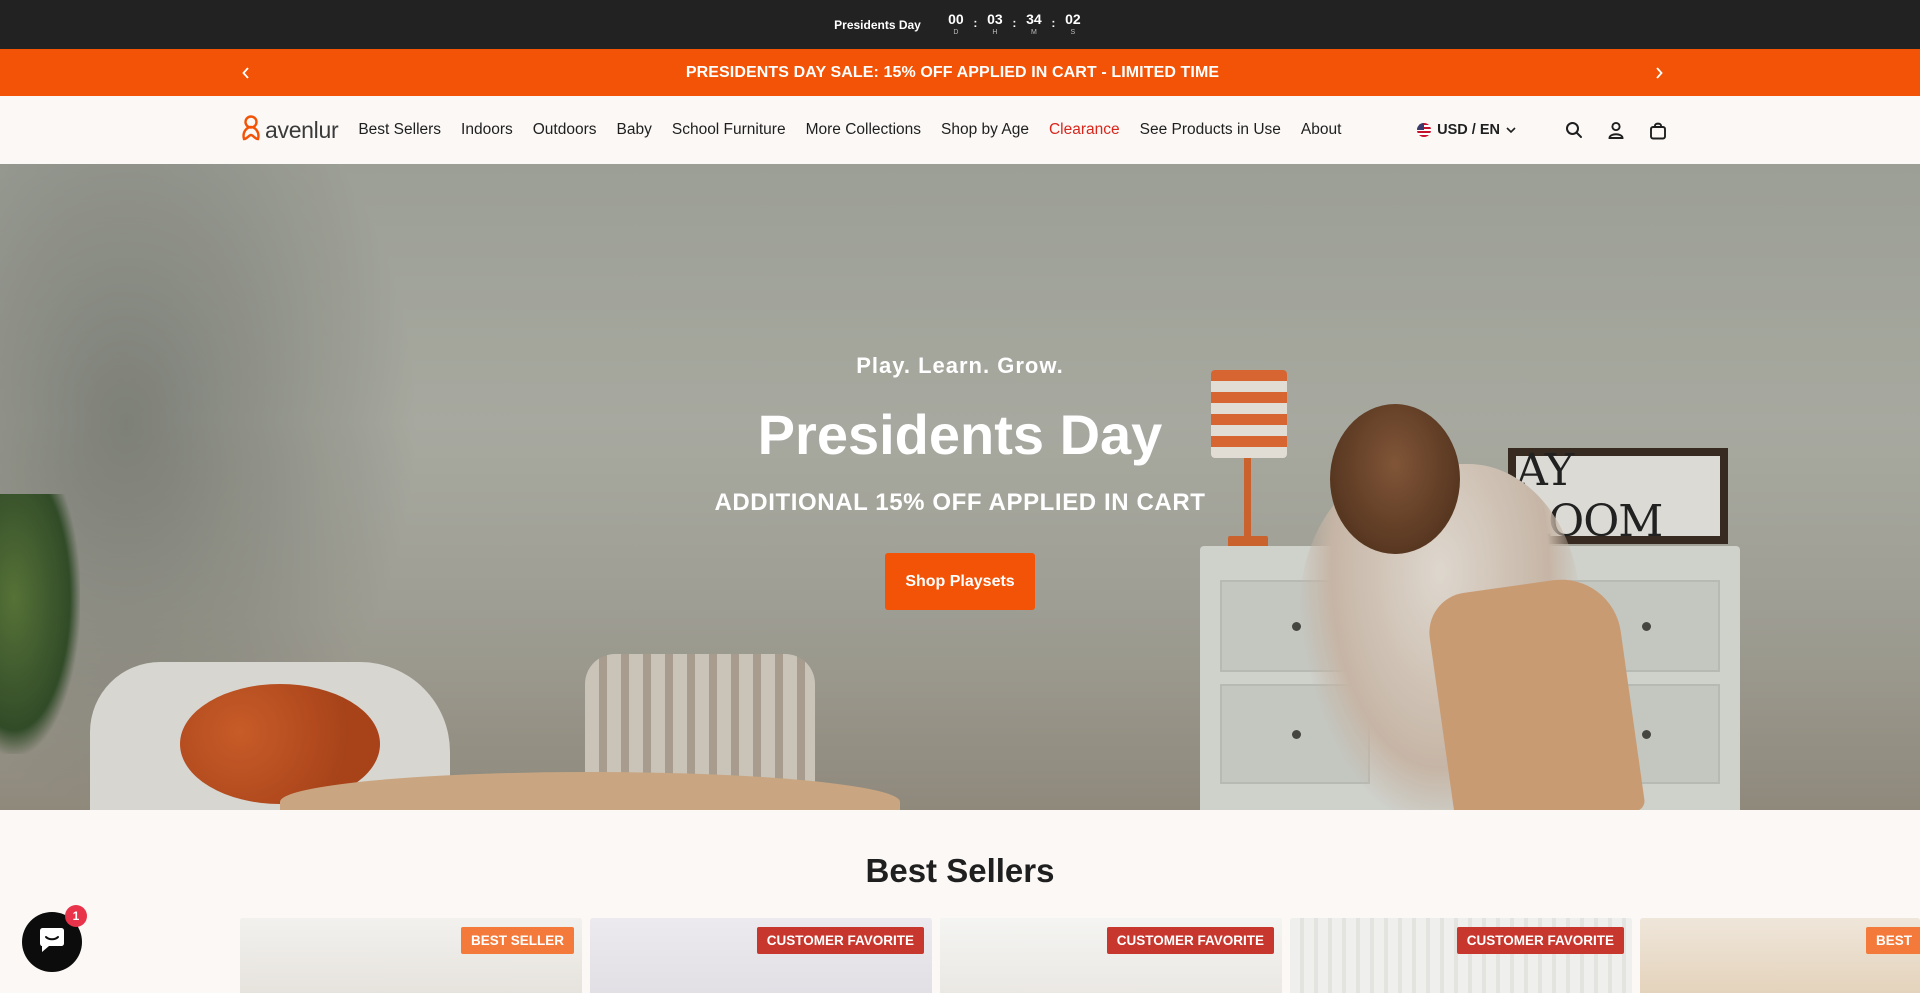  I want to click on locale-selector: USD / EN, so click(1466, 130).